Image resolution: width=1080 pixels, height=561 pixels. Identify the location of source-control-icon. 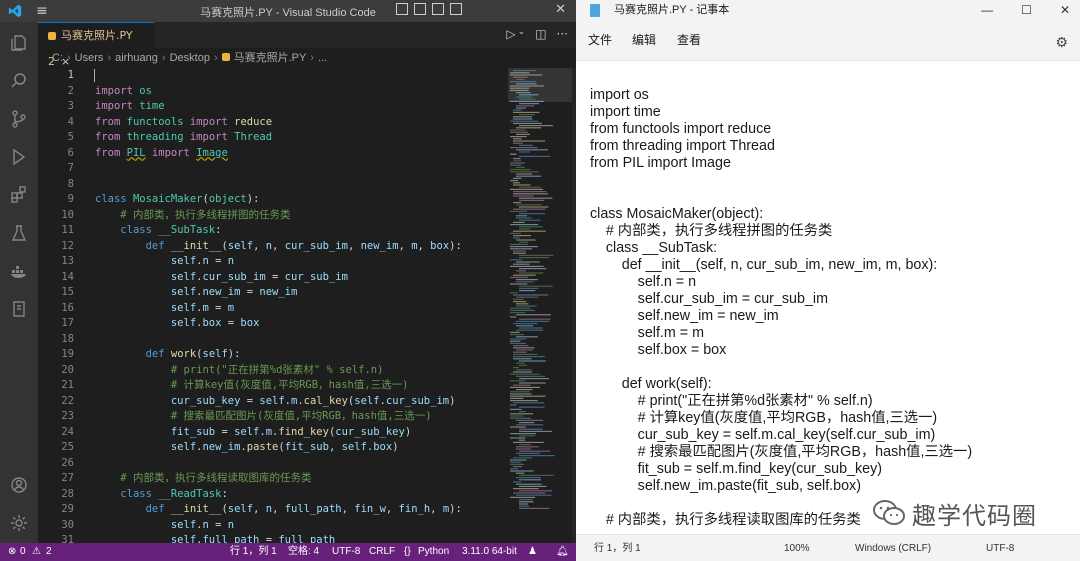
(19, 119).